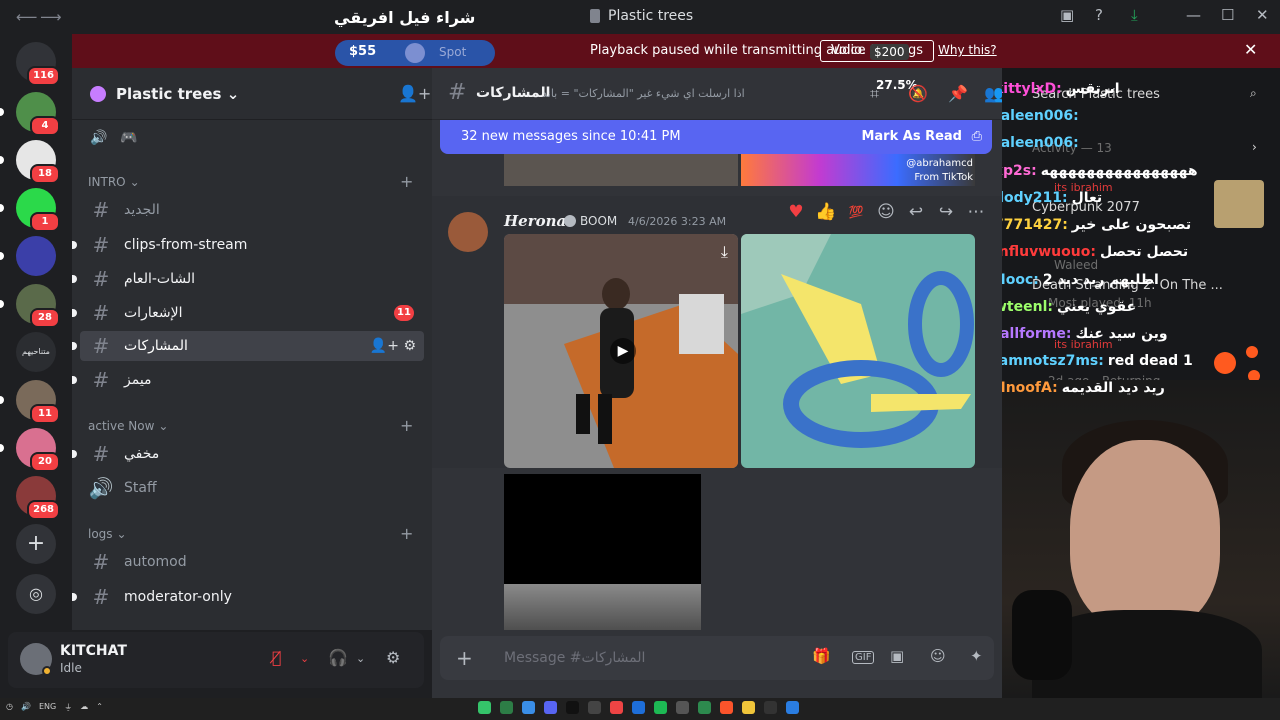 This screenshot has height=720, width=1280. What do you see at coordinates (726, 707) in the screenshot?
I see `brave-icon` at bounding box center [726, 707].